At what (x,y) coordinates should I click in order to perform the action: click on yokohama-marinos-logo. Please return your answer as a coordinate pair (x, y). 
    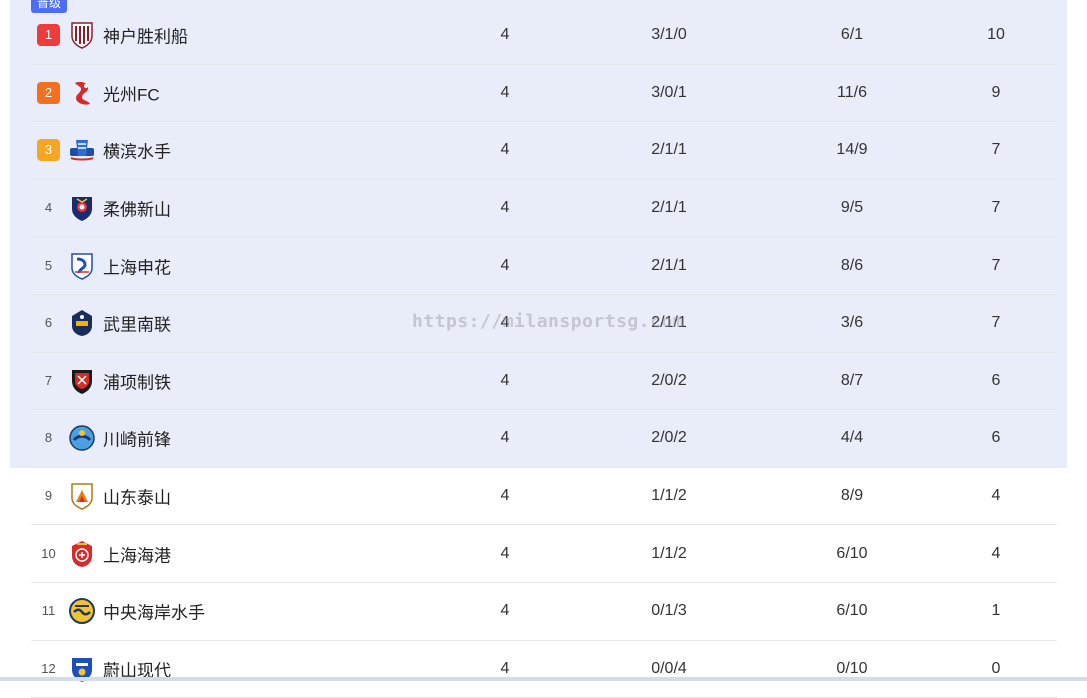
    Looking at the image, I should click on (82, 150).